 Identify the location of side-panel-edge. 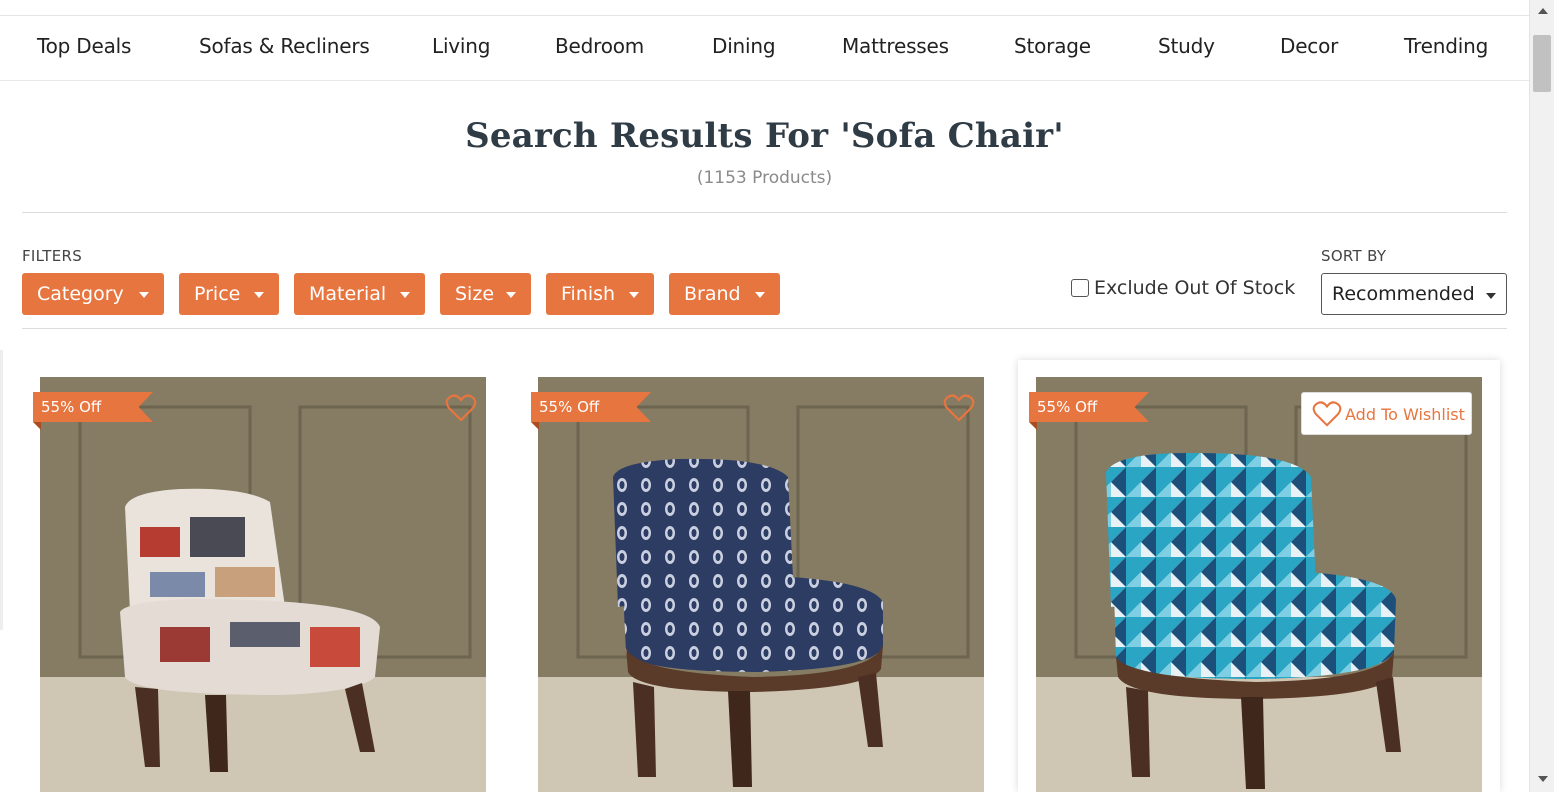
(1, 490).